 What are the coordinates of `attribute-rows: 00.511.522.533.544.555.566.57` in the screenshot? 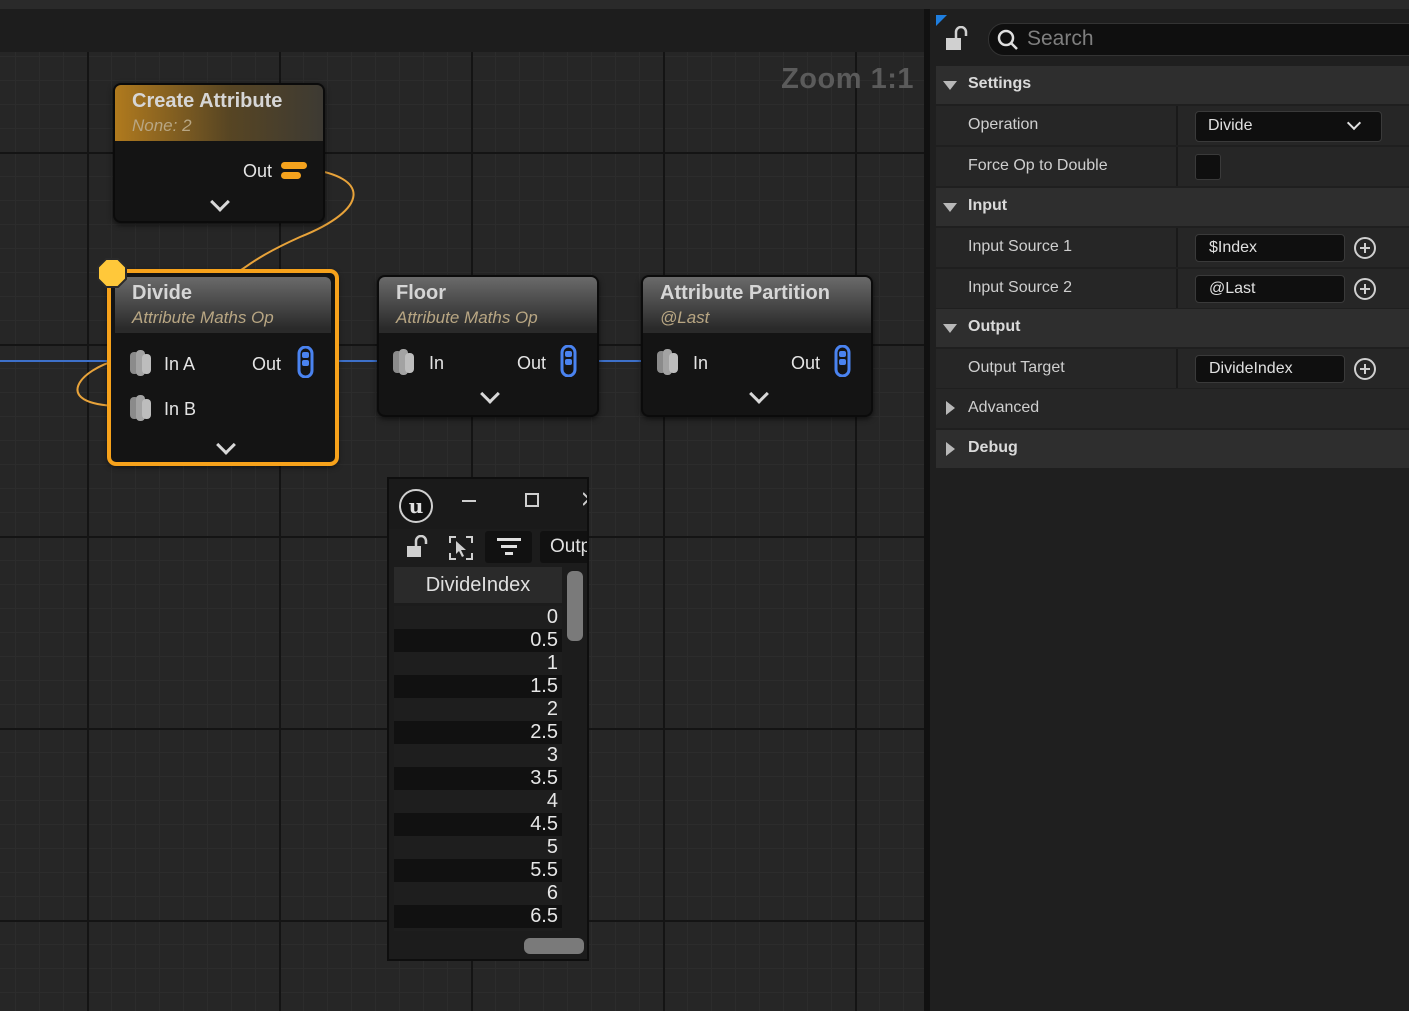 It's located at (478, 768).